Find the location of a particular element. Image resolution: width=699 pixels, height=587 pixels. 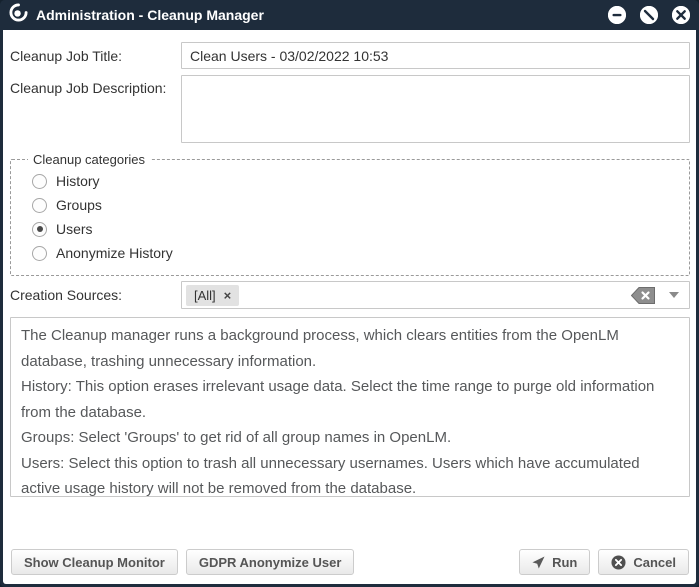

creation-sources-row: Creation Sources: [All] × is located at coordinates (350, 295).